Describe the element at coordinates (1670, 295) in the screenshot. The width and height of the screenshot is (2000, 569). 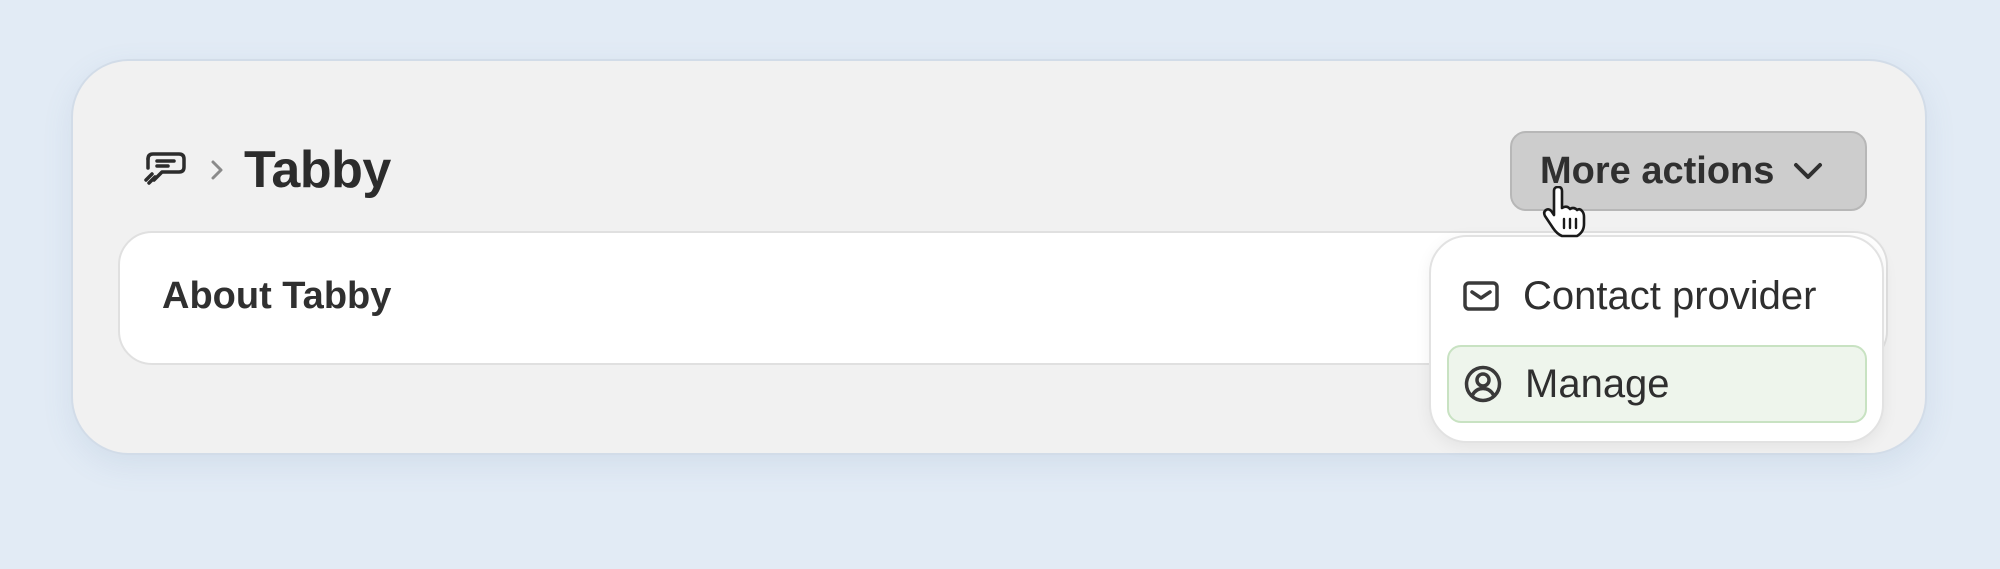
I see `menu-item-label: Contact provider` at that location.